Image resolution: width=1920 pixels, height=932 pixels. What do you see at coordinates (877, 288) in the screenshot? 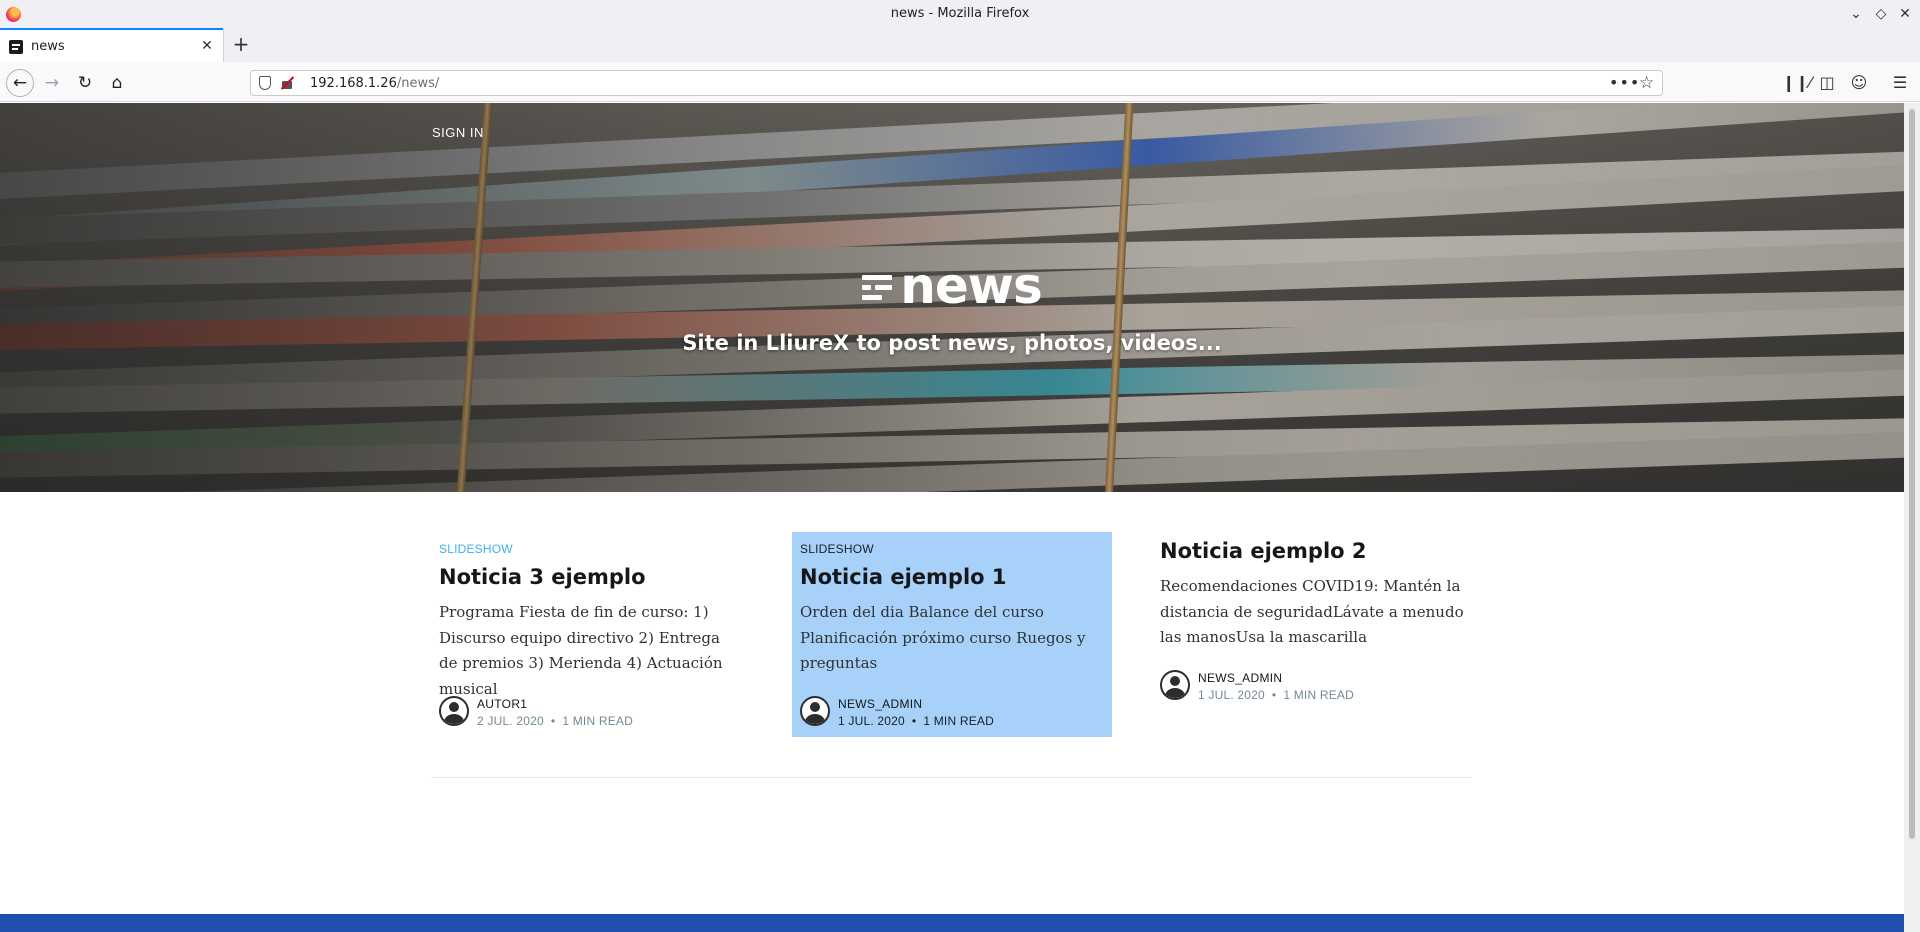
I see `news-logo-icon` at bounding box center [877, 288].